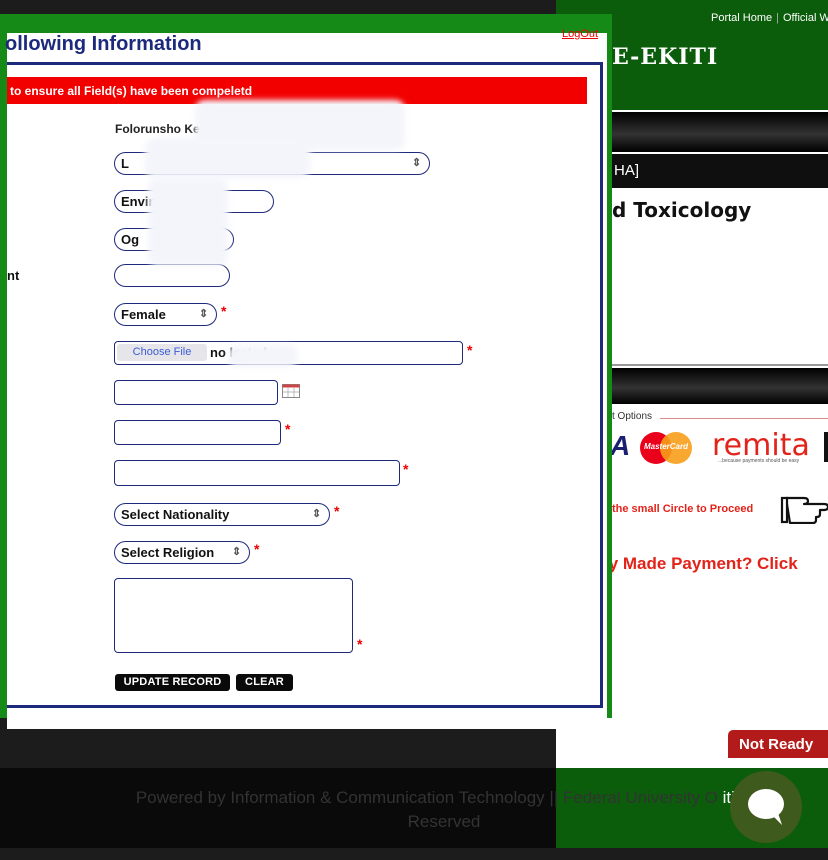 This screenshot has width=828, height=860. I want to click on chat-button, so click(766, 807).